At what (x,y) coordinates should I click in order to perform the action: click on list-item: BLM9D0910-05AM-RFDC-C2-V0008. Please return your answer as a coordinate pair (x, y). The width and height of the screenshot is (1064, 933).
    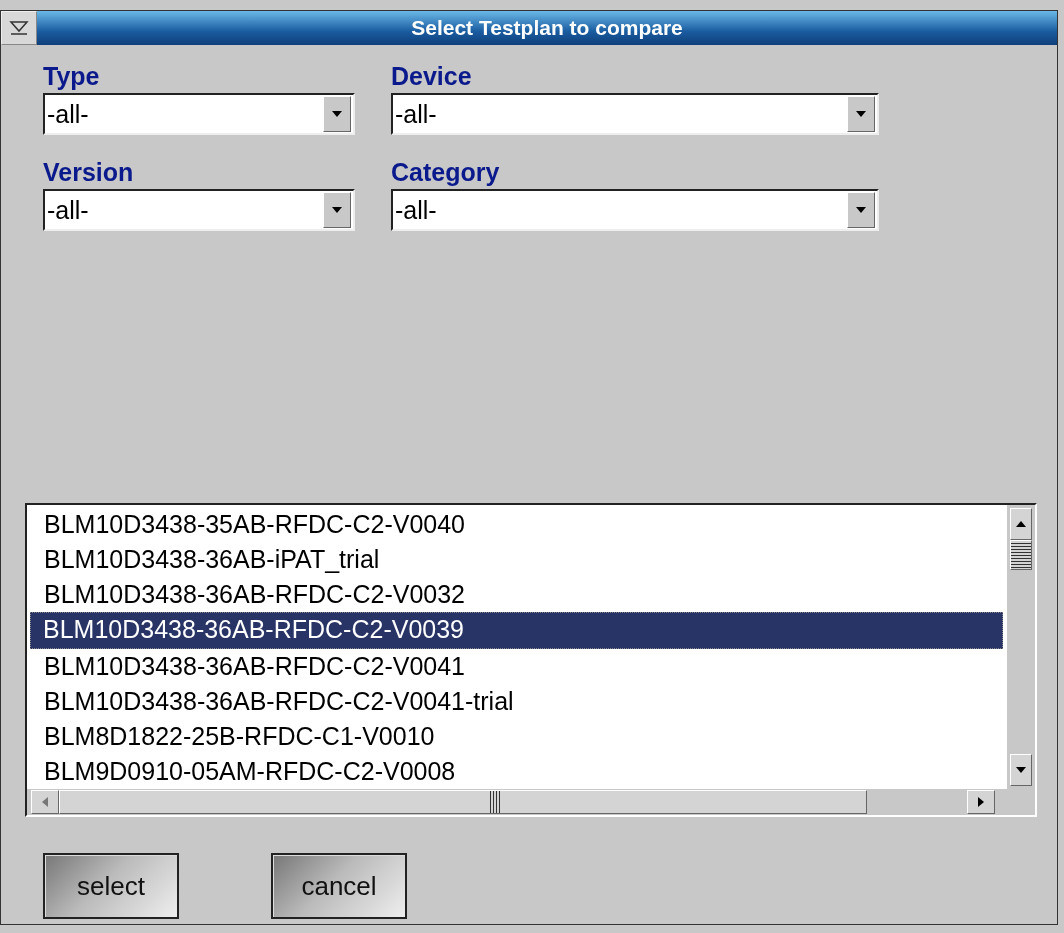
    Looking at the image, I should click on (516, 771).